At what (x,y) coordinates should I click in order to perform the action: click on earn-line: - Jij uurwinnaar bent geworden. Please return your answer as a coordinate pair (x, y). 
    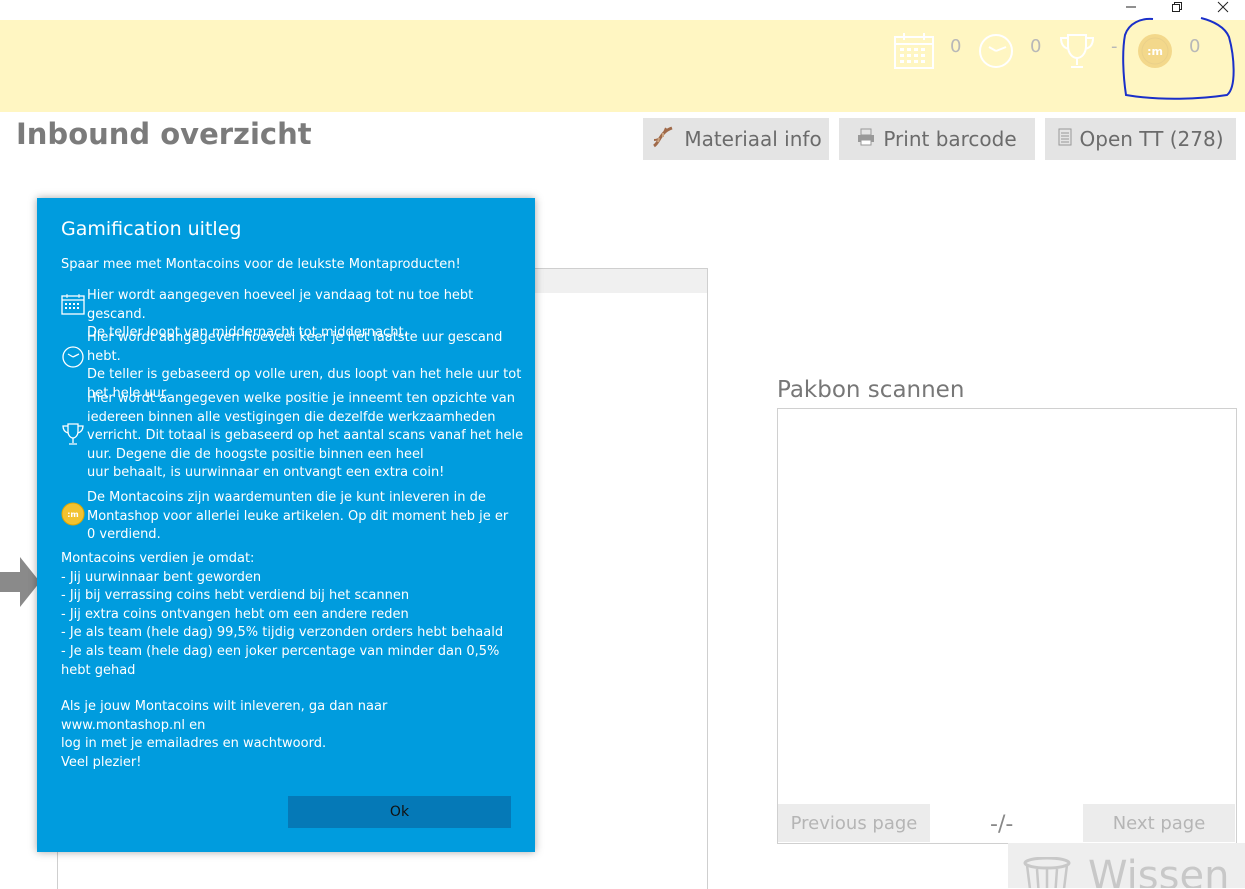
    Looking at the image, I should click on (161, 577).